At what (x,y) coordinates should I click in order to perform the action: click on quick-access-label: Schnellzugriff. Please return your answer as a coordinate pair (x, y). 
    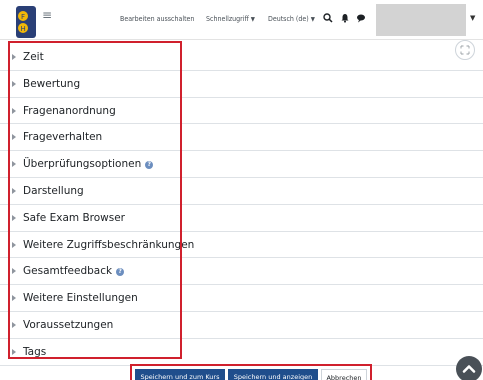
    Looking at the image, I should click on (227, 19).